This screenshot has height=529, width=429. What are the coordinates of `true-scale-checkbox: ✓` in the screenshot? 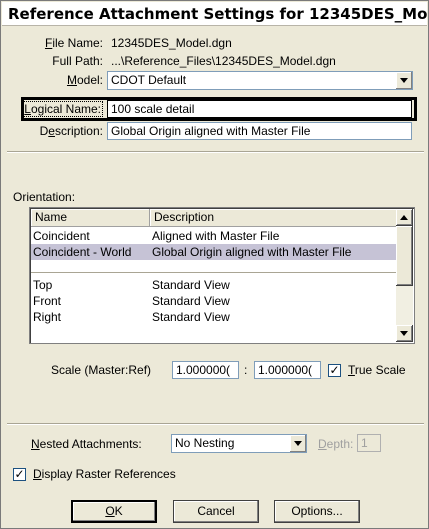 It's located at (334, 370).